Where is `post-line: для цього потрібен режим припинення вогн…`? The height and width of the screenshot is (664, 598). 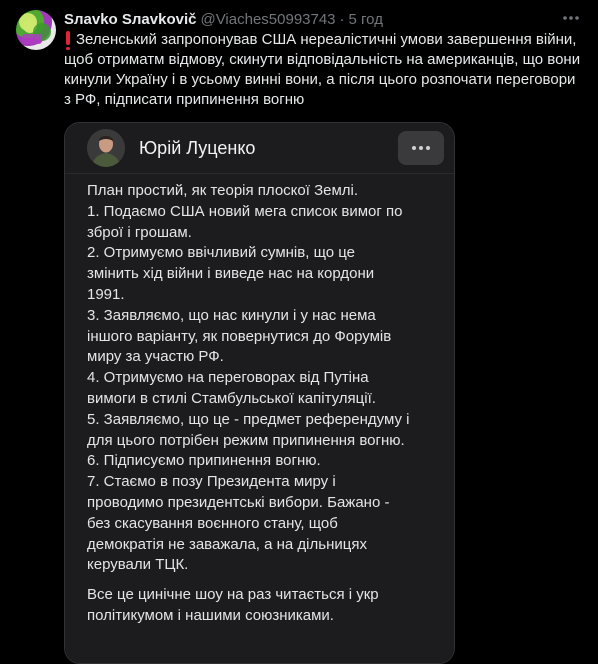
post-line: для цього потрібен режим припинення вогн… is located at coordinates (246, 440).